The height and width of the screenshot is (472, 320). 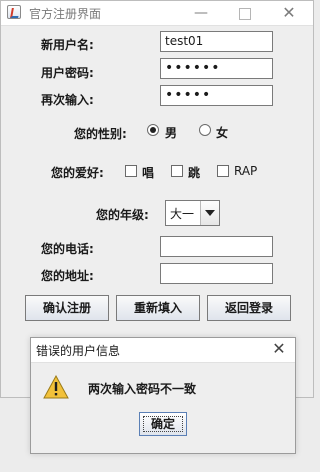 What do you see at coordinates (142, 389) in the screenshot?
I see `dialog-message: 两次输入密码不一致` at bounding box center [142, 389].